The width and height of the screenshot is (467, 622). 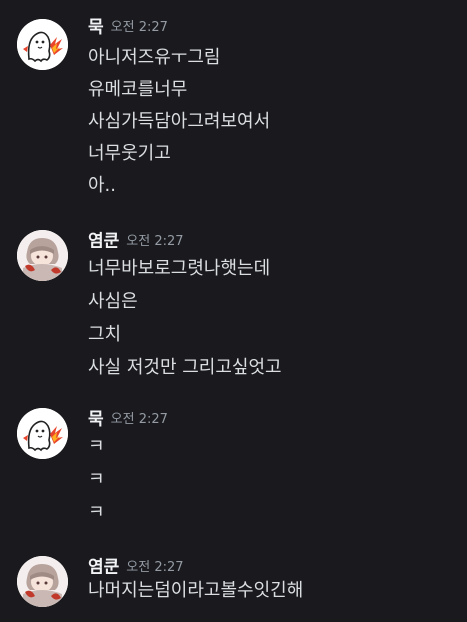 I want to click on message-line: 사심은, so click(x=113, y=301).